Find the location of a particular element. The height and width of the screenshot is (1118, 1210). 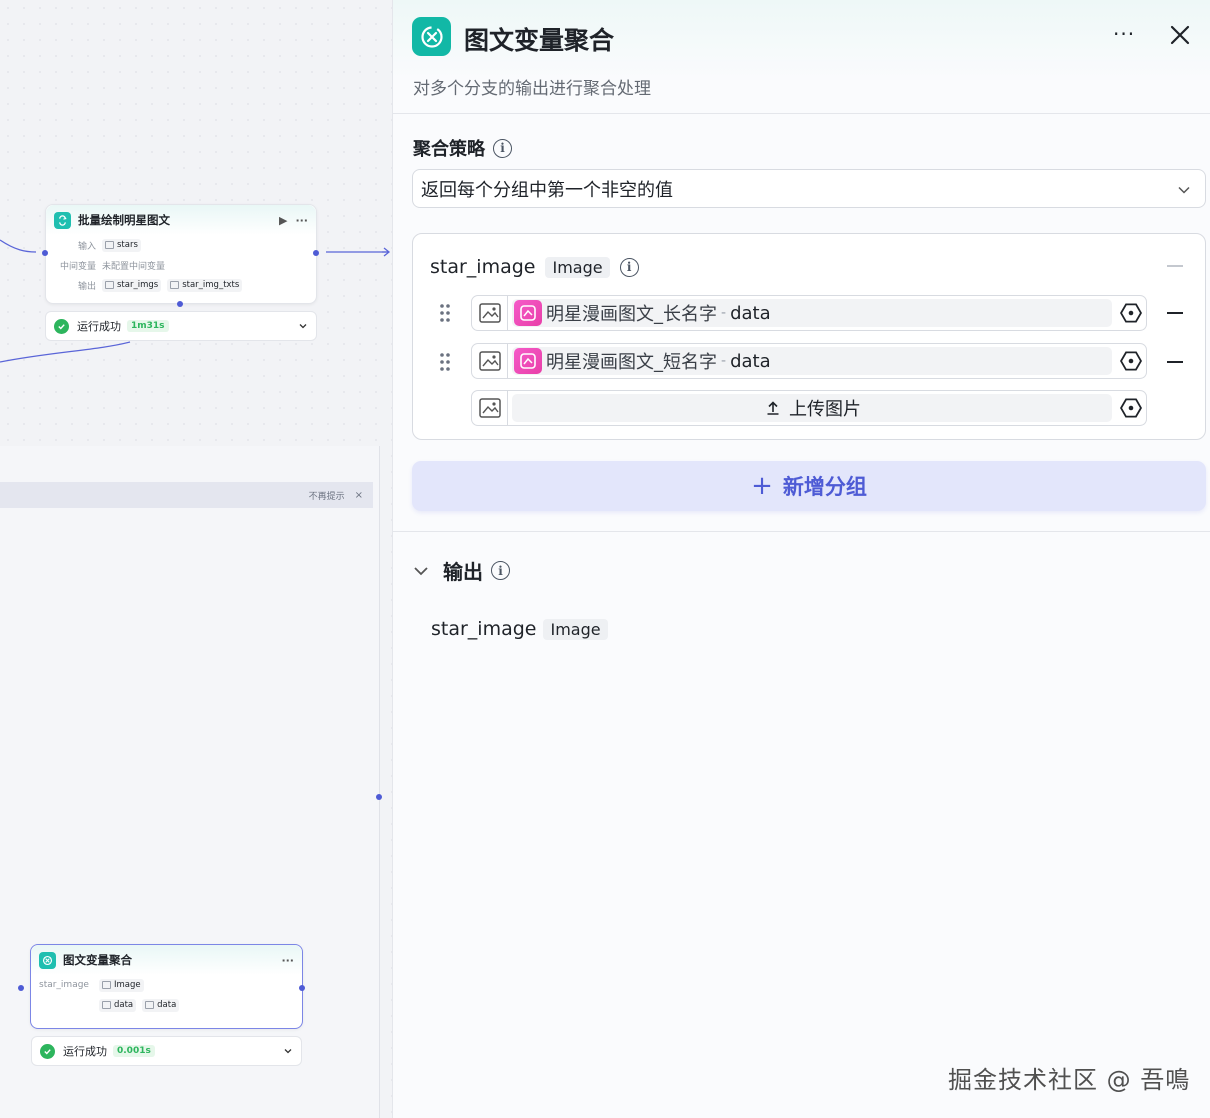

close-icon: × is located at coordinates (359, 495).